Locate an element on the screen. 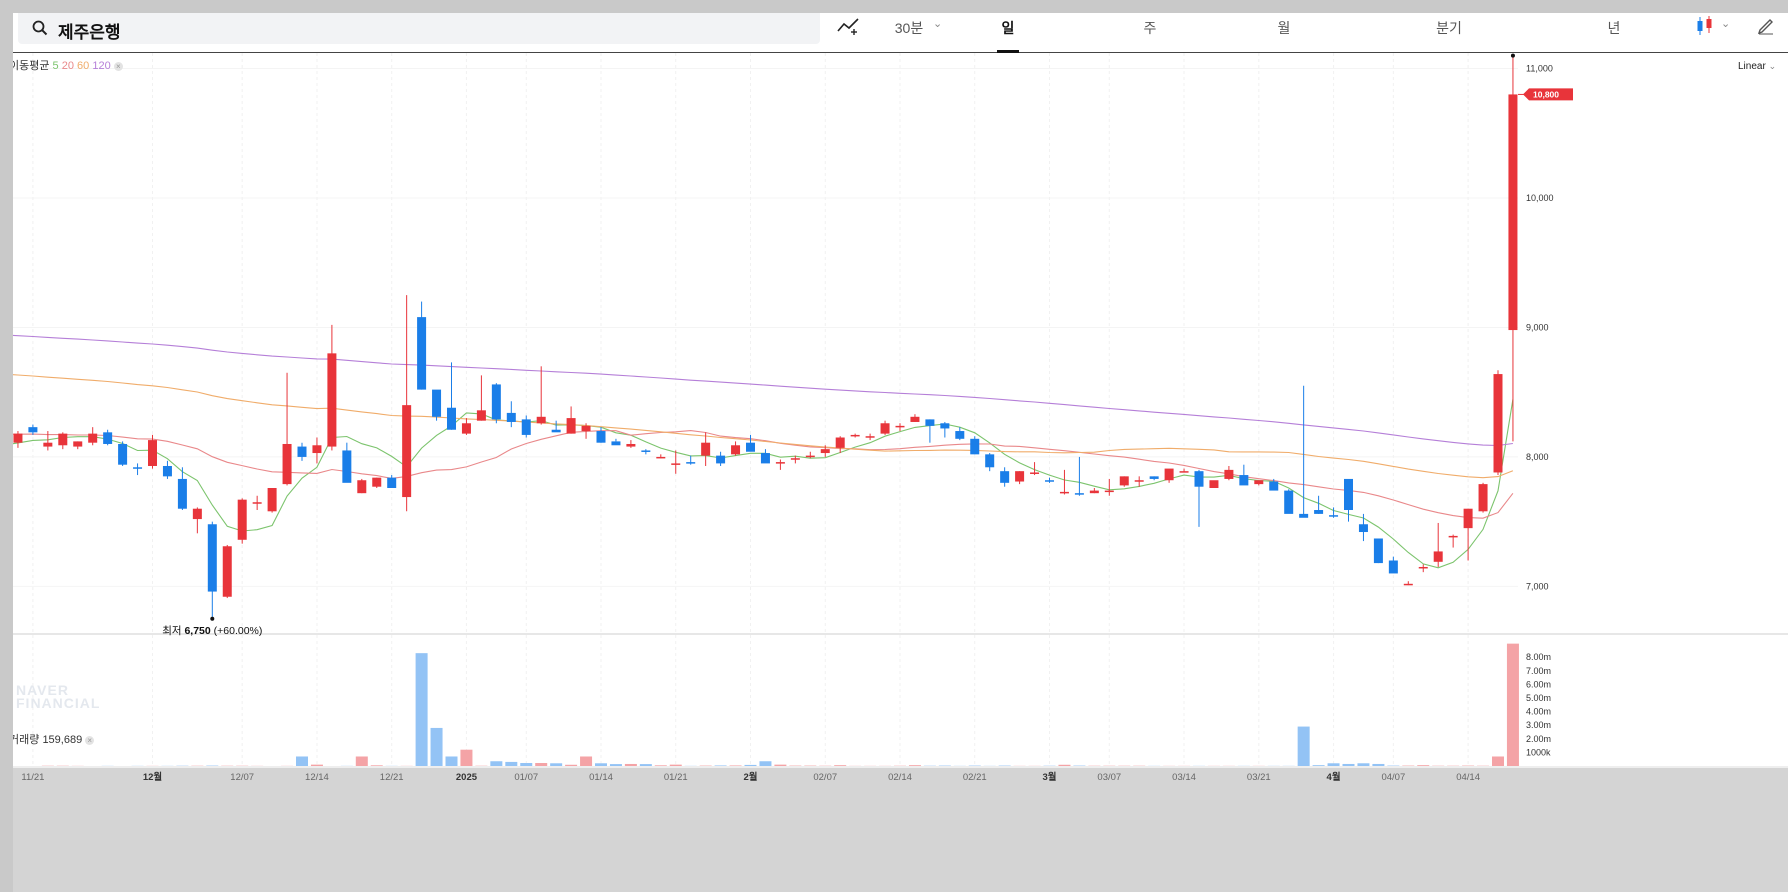 This screenshot has width=1788, height=892. x-tick-label: 02/07 is located at coordinates (825, 777).